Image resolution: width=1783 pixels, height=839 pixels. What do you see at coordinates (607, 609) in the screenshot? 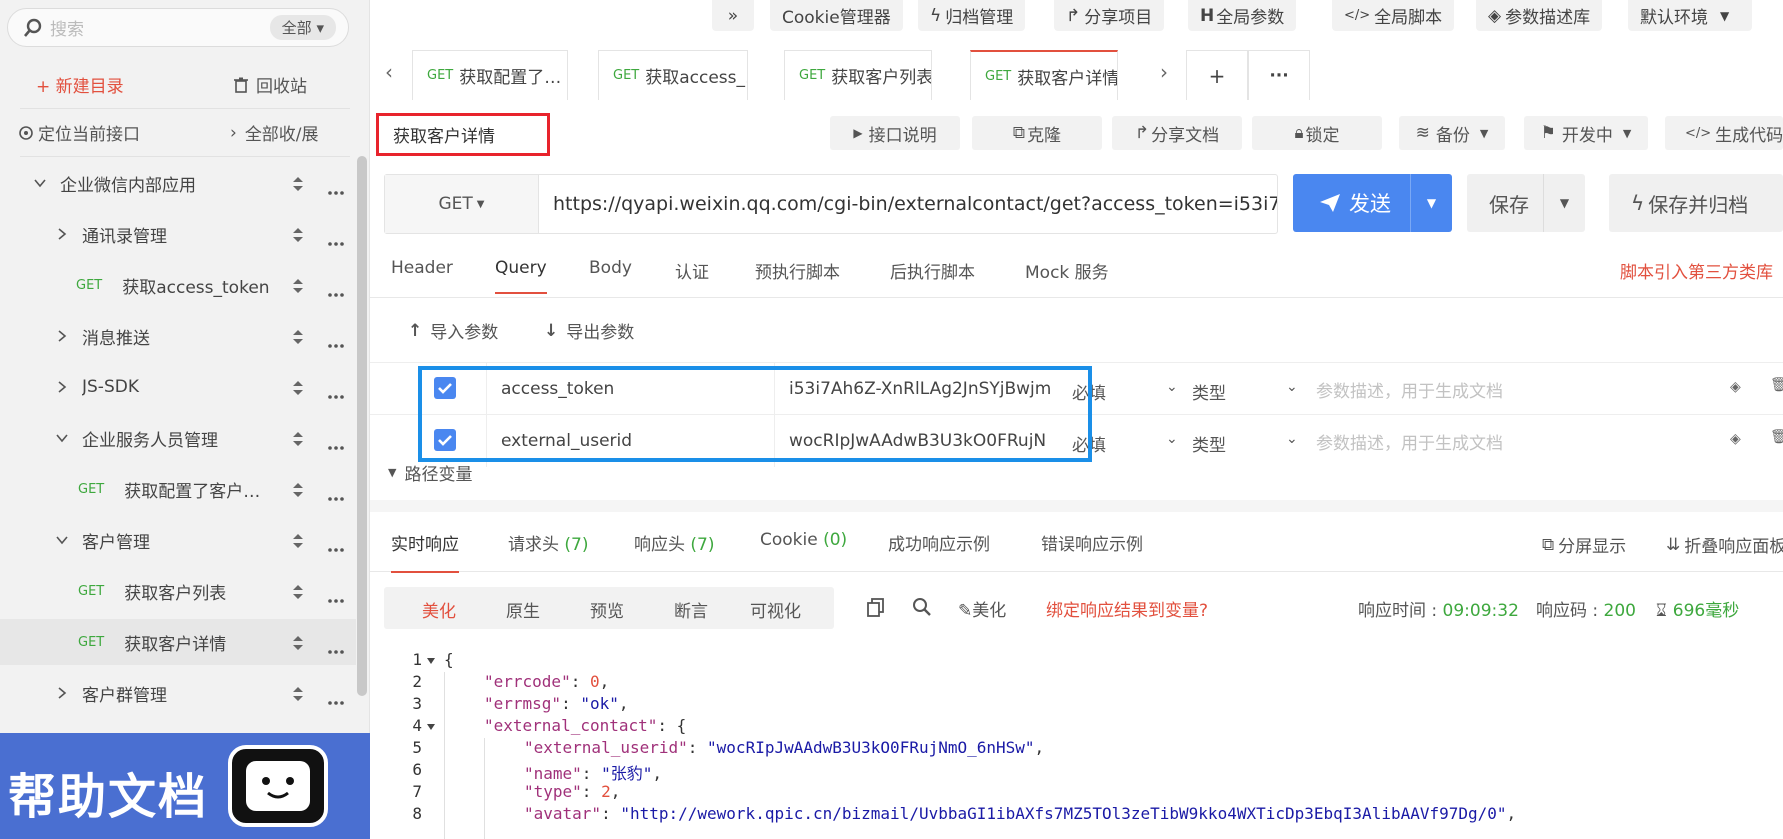
I see `view-preview: 预览` at bounding box center [607, 609].